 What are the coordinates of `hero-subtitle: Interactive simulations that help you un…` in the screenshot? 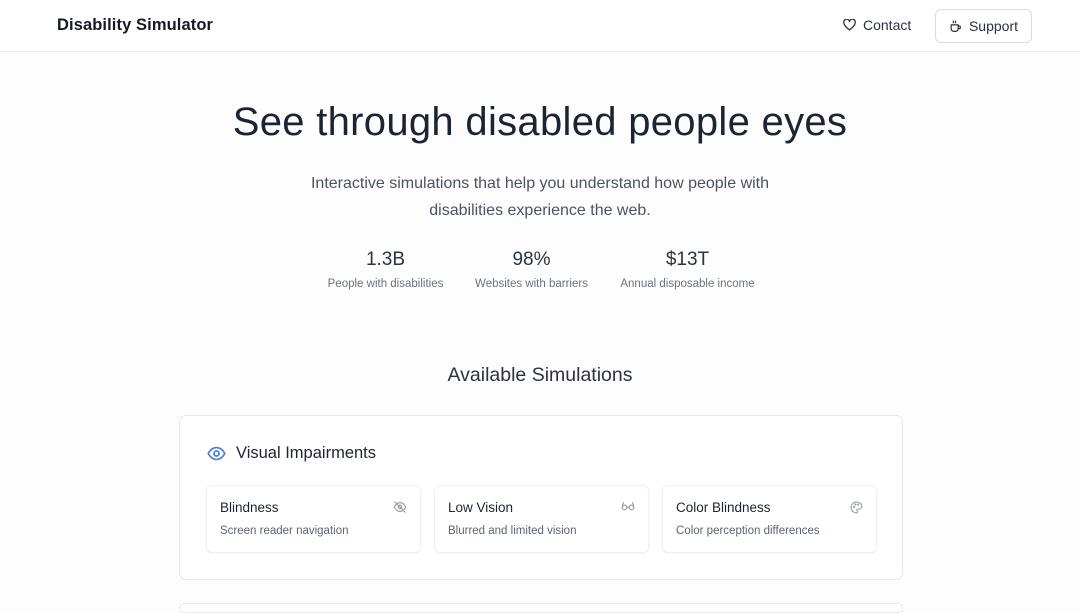 It's located at (540, 197).